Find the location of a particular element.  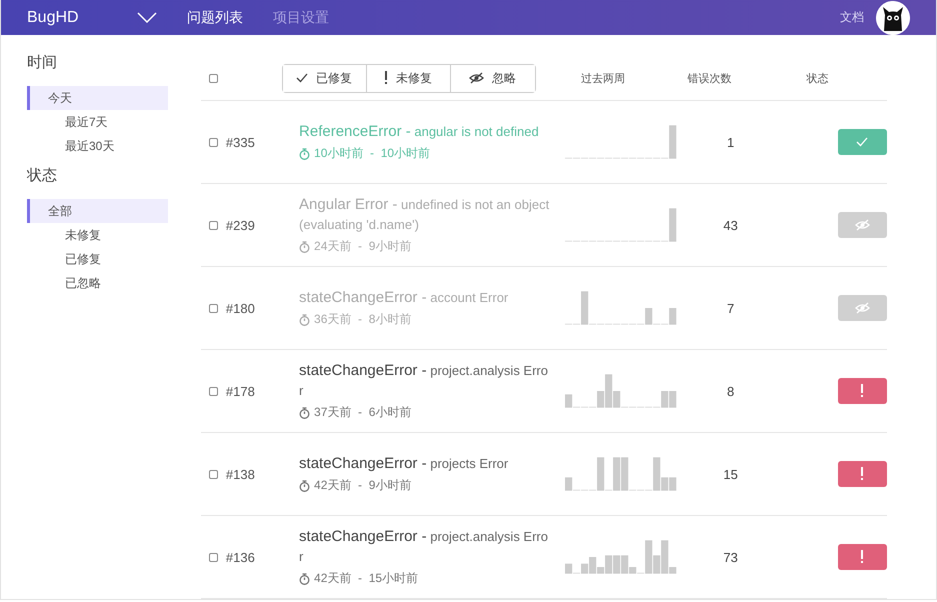

issue-id: #178 is located at coordinates (241, 391).